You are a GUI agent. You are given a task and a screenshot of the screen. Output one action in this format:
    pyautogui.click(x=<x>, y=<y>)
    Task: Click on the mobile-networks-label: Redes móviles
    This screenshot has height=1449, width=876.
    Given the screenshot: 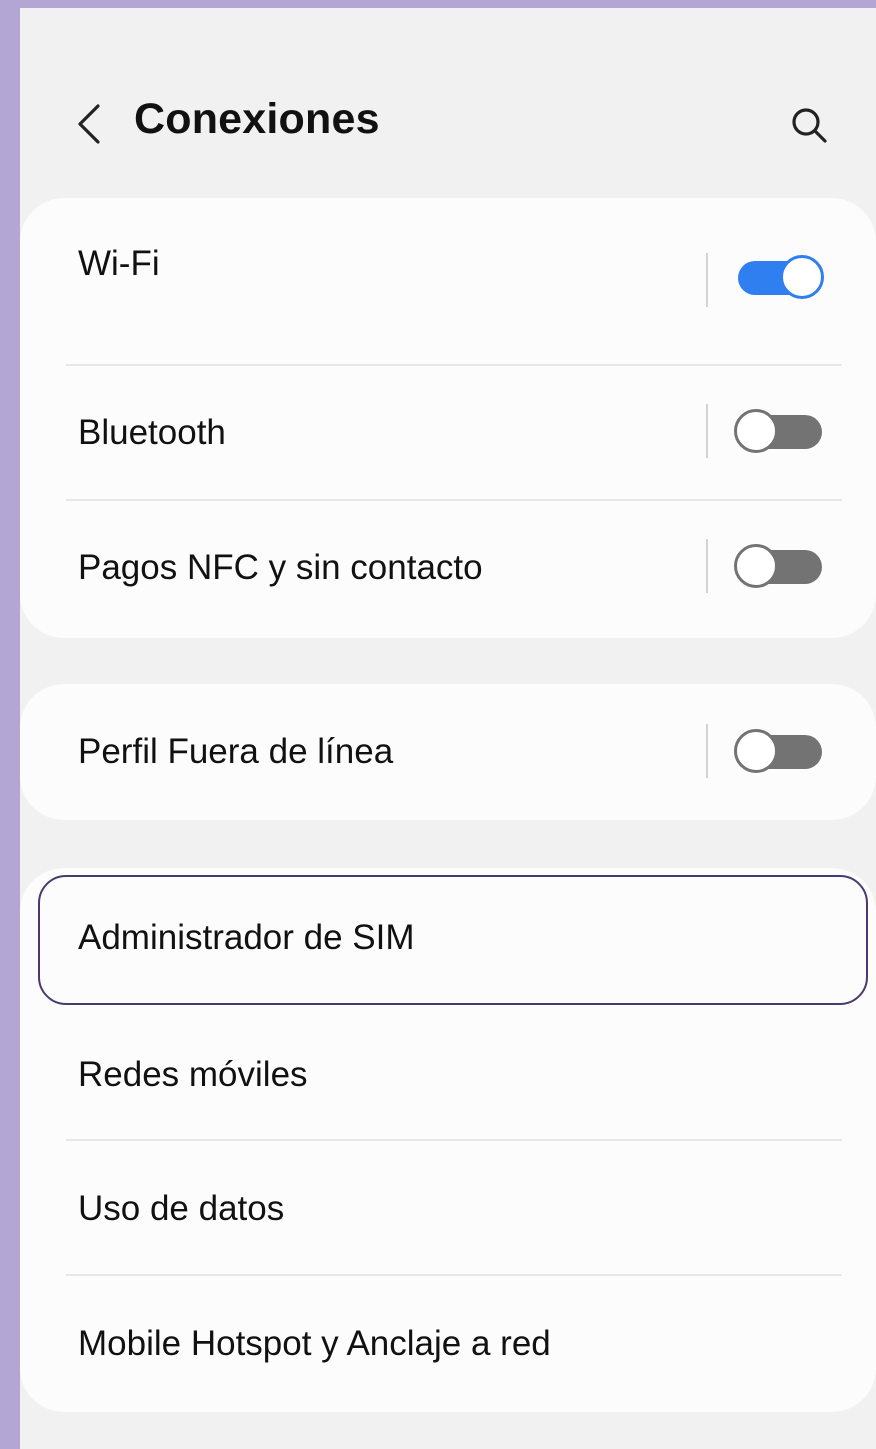 What is the action you would take?
    pyautogui.click(x=193, y=1074)
    